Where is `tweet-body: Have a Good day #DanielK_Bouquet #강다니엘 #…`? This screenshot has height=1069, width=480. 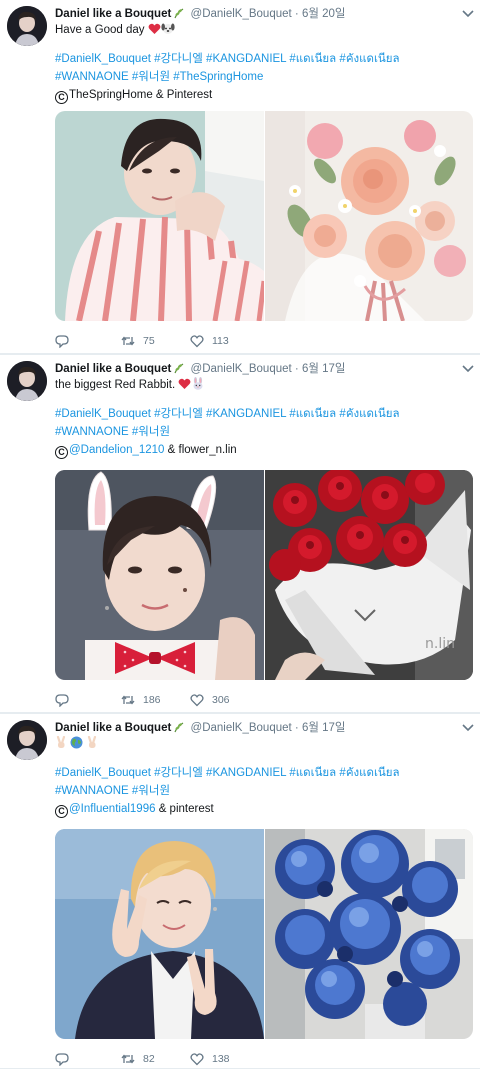 tweet-body: Have a Good day #DanielK_Bouquet #강다니엘 #… is located at coordinates (262, 62).